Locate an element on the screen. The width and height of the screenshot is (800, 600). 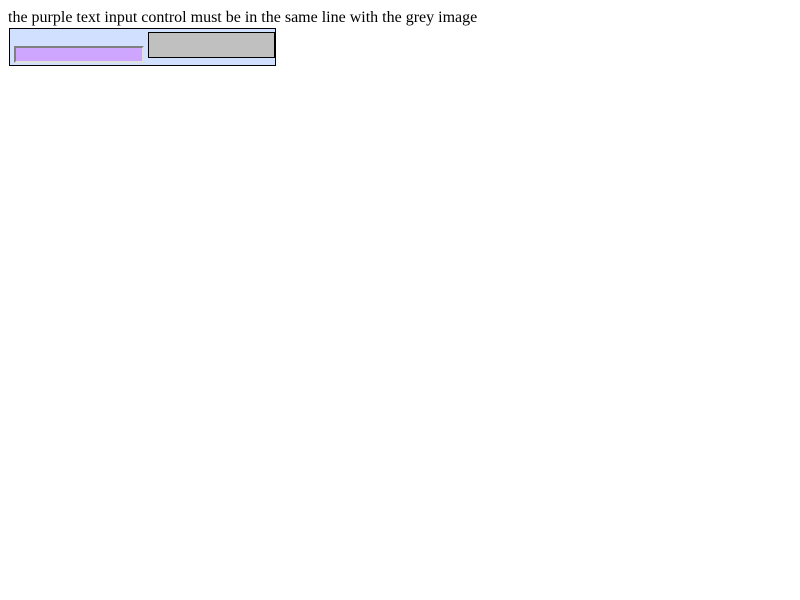
purple-text-input is located at coordinates (79, 54).